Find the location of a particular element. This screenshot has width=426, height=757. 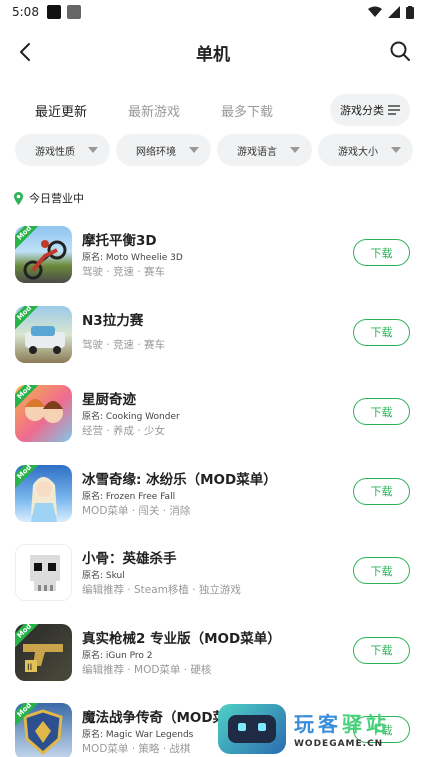

game-original-name: 原名: iGun Pro 2 is located at coordinates (117, 655).